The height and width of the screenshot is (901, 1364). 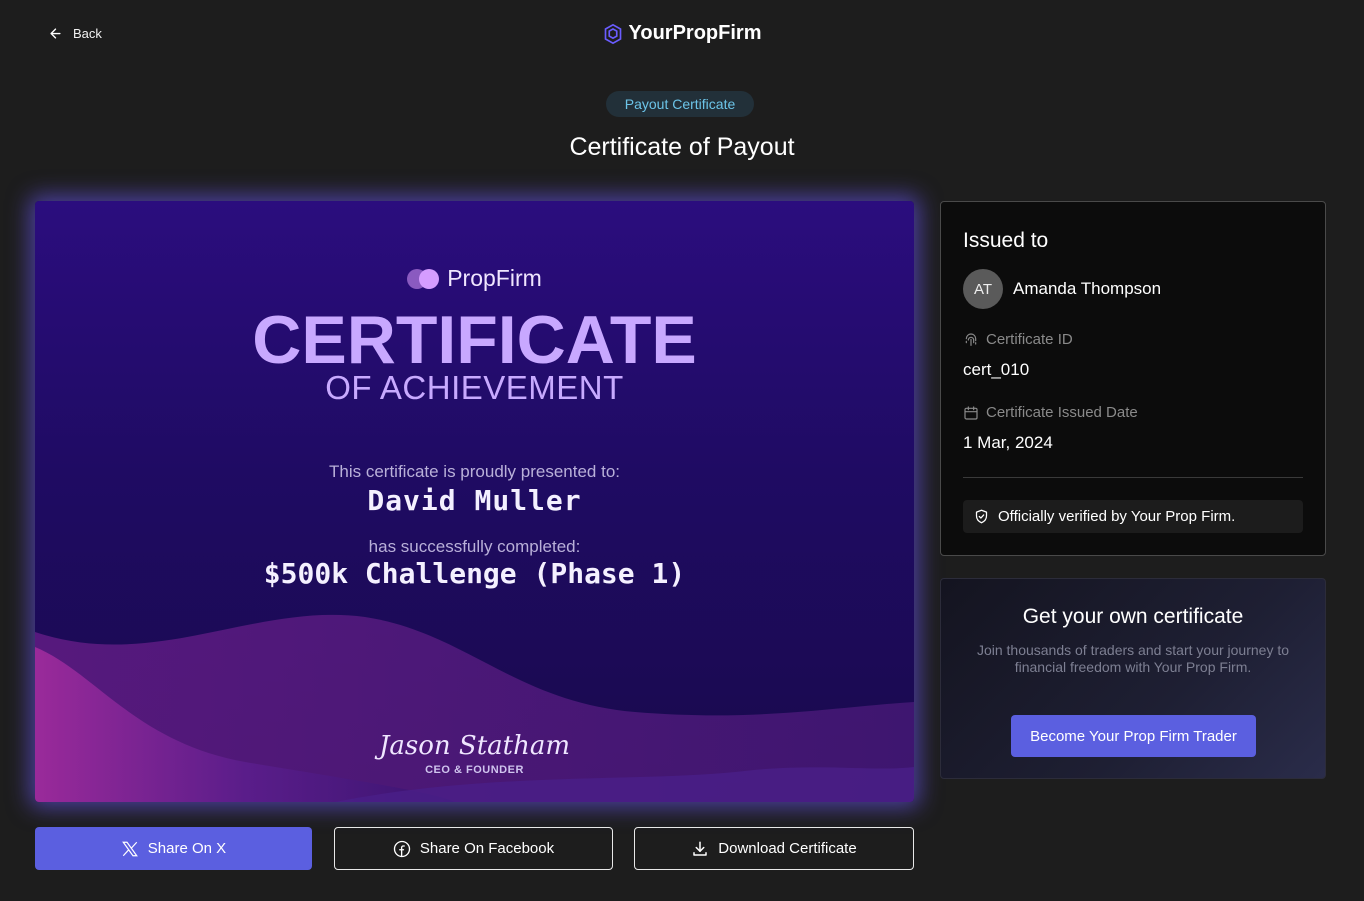 I want to click on promo-title: Get your own certificate, so click(x=1133, y=616).